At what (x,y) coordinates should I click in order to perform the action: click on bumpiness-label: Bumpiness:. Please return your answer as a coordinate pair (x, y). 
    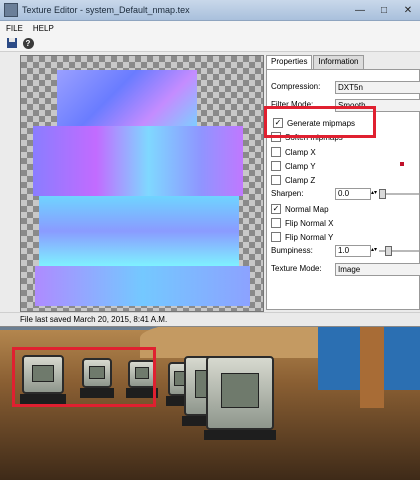
    Looking at the image, I should click on (292, 250).